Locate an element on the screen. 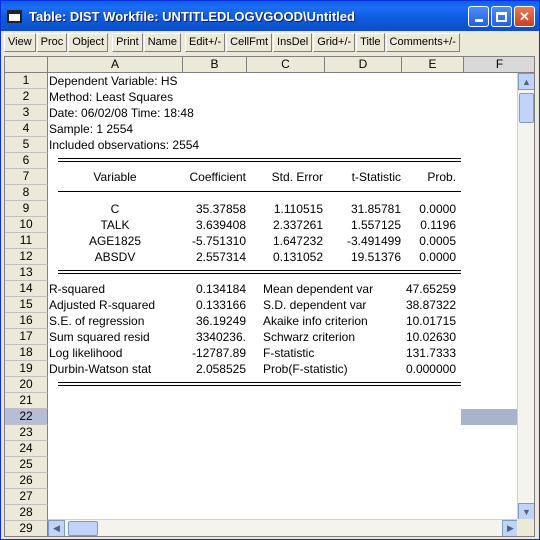 This screenshot has height=540, width=540. title-button: Title is located at coordinates (370, 42).